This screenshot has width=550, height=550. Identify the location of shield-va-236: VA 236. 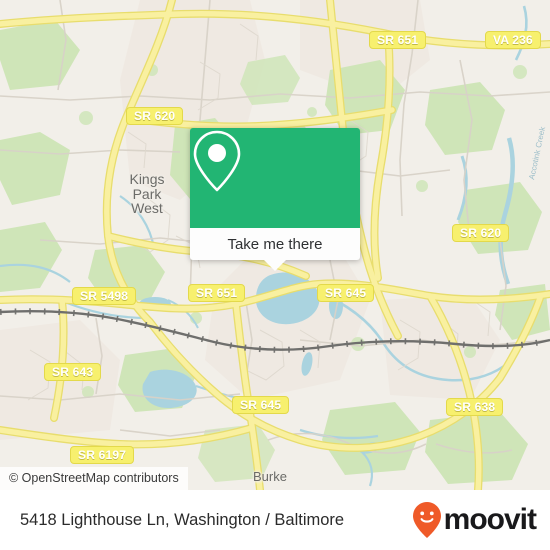
(513, 40).